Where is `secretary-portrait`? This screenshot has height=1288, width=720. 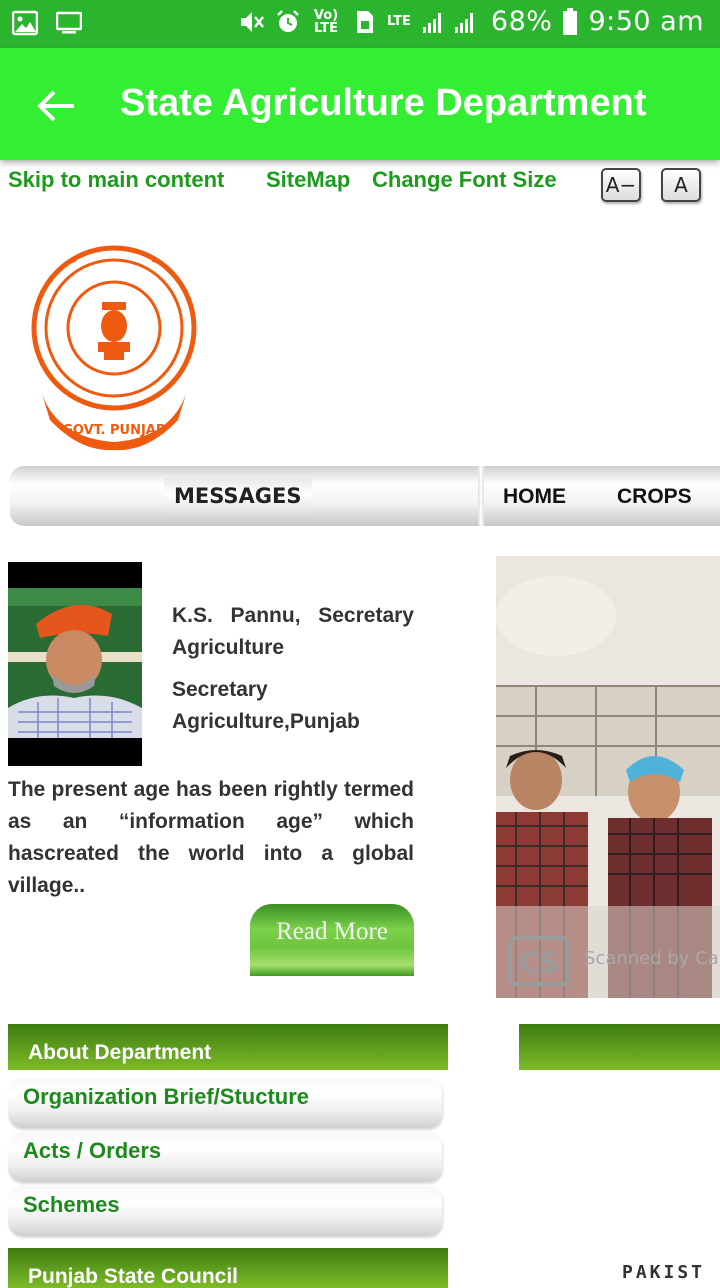 secretary-portrait is located at coordinates (75, 664).